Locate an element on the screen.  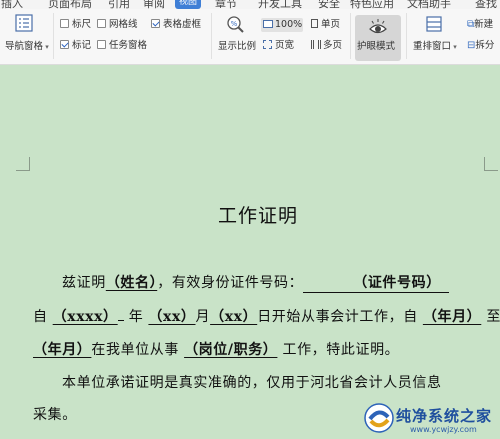
markup-checkbox: 标记 is located at coordinates (75, 46).